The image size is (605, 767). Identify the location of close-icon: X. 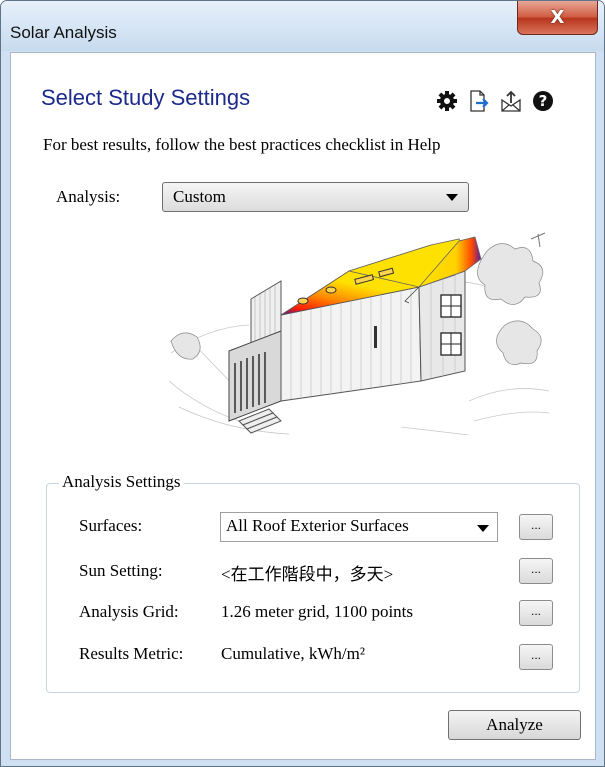
(557, 17).